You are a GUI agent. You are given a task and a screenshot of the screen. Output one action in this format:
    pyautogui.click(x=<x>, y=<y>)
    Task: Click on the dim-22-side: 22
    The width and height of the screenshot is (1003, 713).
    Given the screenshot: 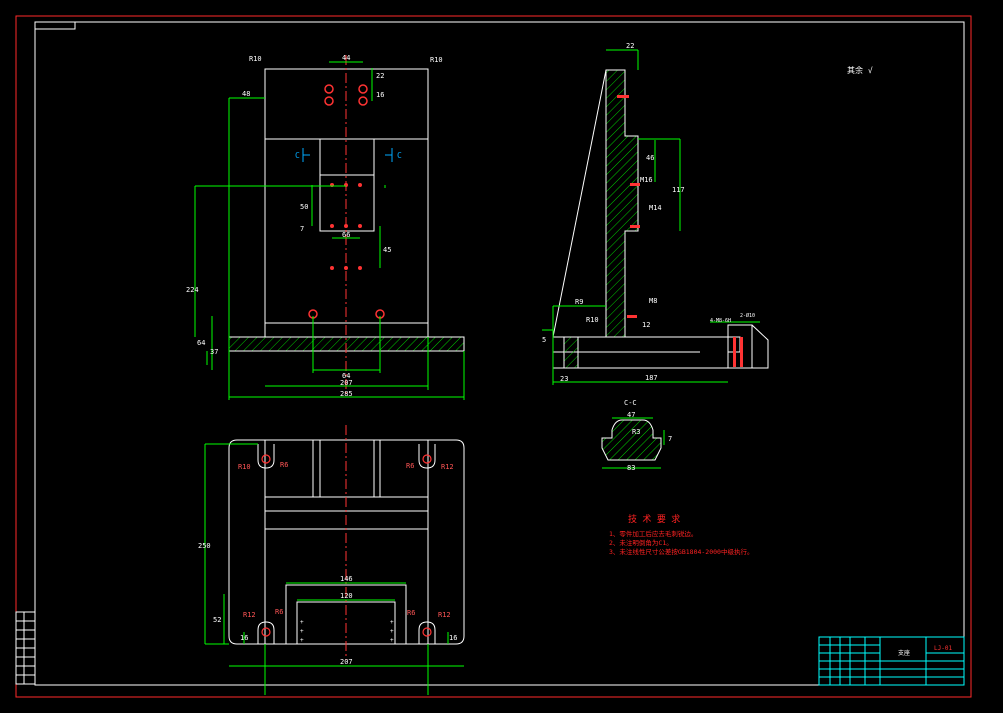 What is the action you would take?
    pyautogui.click(x=630, y=46)
    